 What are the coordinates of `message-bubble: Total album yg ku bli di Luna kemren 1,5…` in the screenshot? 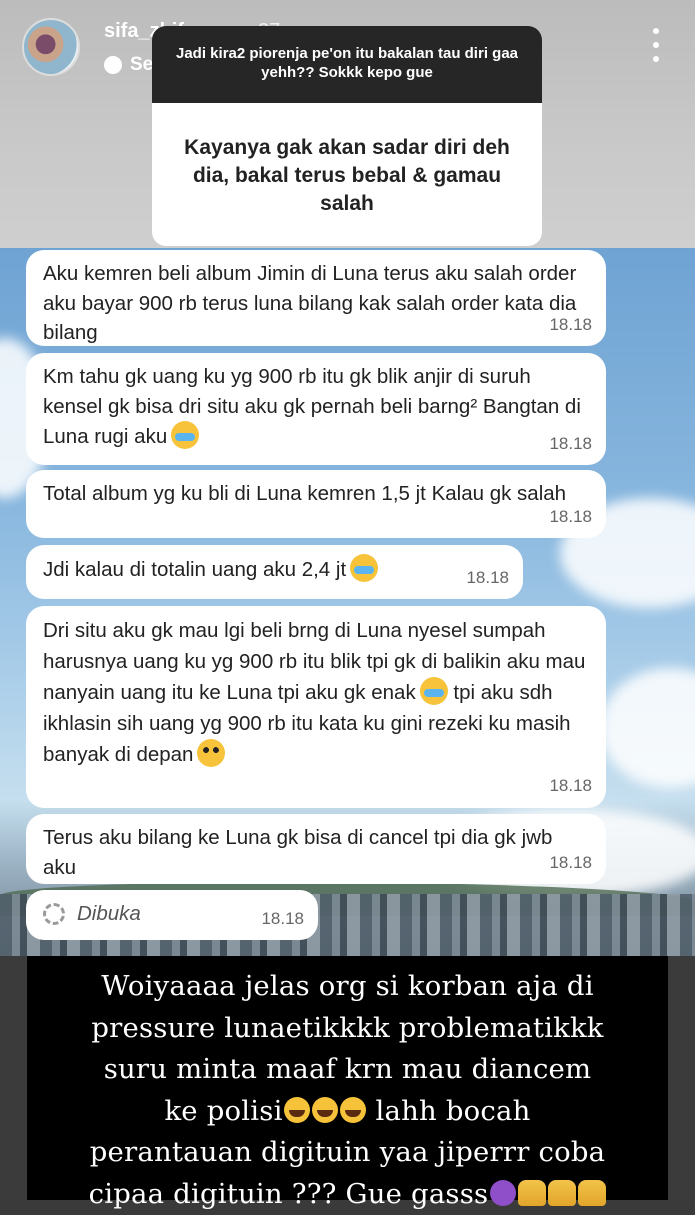 It's located at (316, 504).